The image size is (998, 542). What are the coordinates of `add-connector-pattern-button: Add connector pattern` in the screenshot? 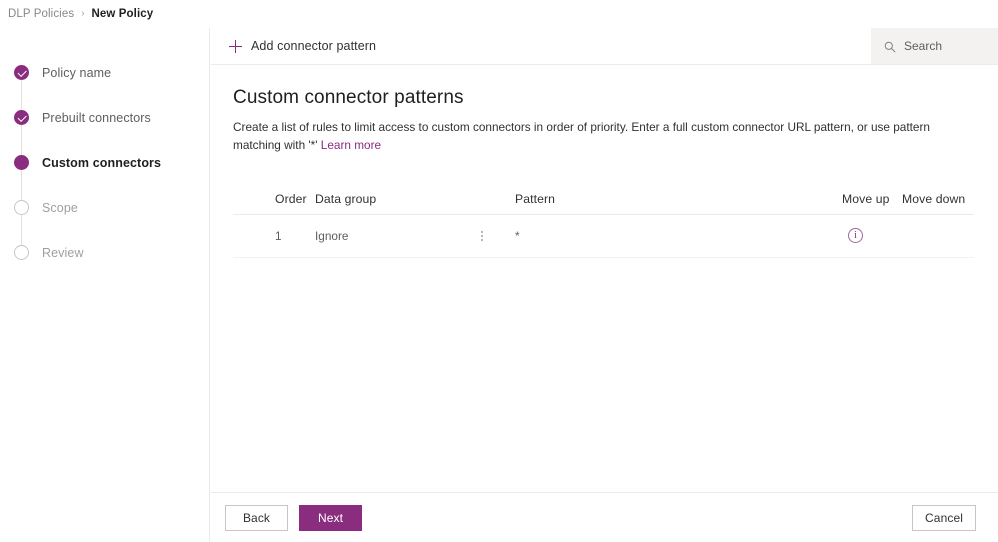 It's located at (298, 46).